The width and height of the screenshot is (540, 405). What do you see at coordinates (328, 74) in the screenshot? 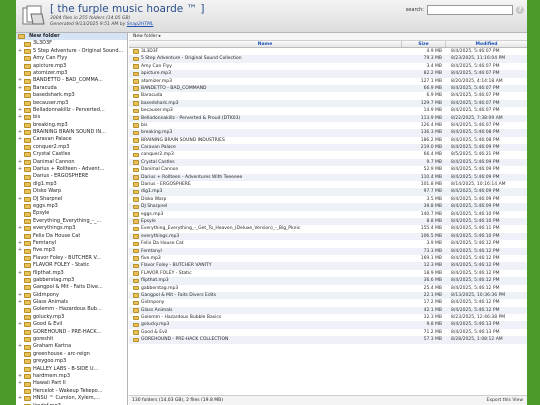
I see `table-row: apicture.mp3 82.2 MB 8/4/2025, 5:46:07 PM` at bounding box center [328, 74].